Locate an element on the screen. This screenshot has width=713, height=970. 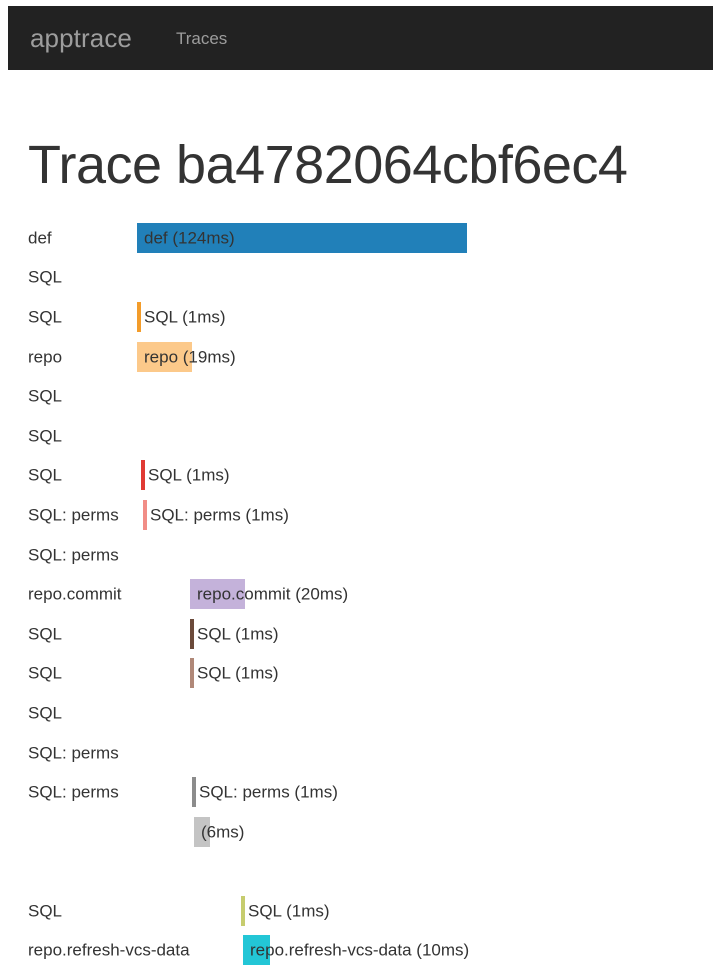
trace-span: def (124ms) is located at coordinates (302, 237).